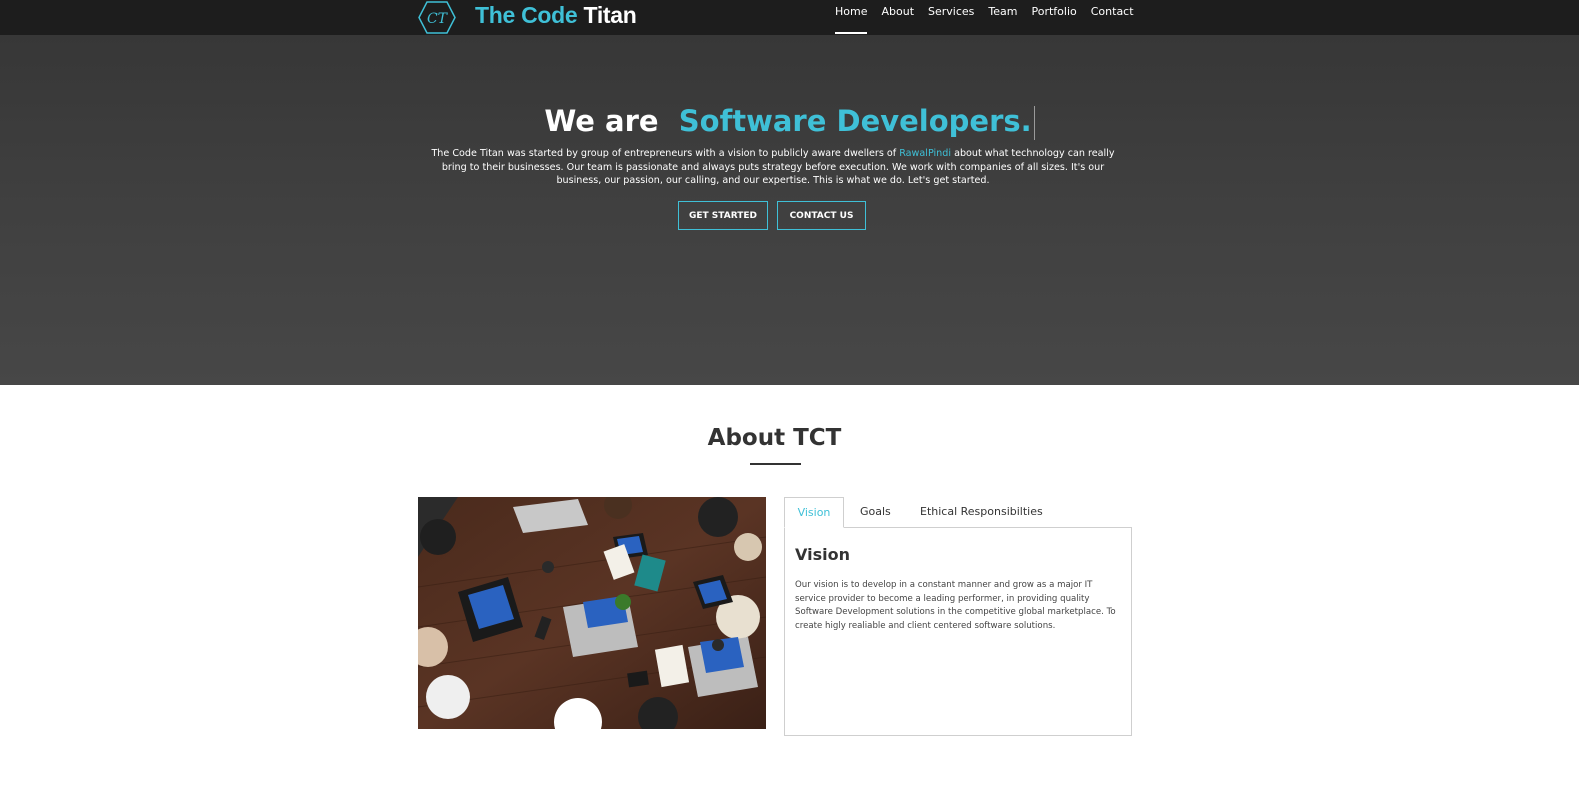  What do you see at coordinates (851, 17) in the screenshot?
I see `nav-home: Home` at bounding box center [851, 17].